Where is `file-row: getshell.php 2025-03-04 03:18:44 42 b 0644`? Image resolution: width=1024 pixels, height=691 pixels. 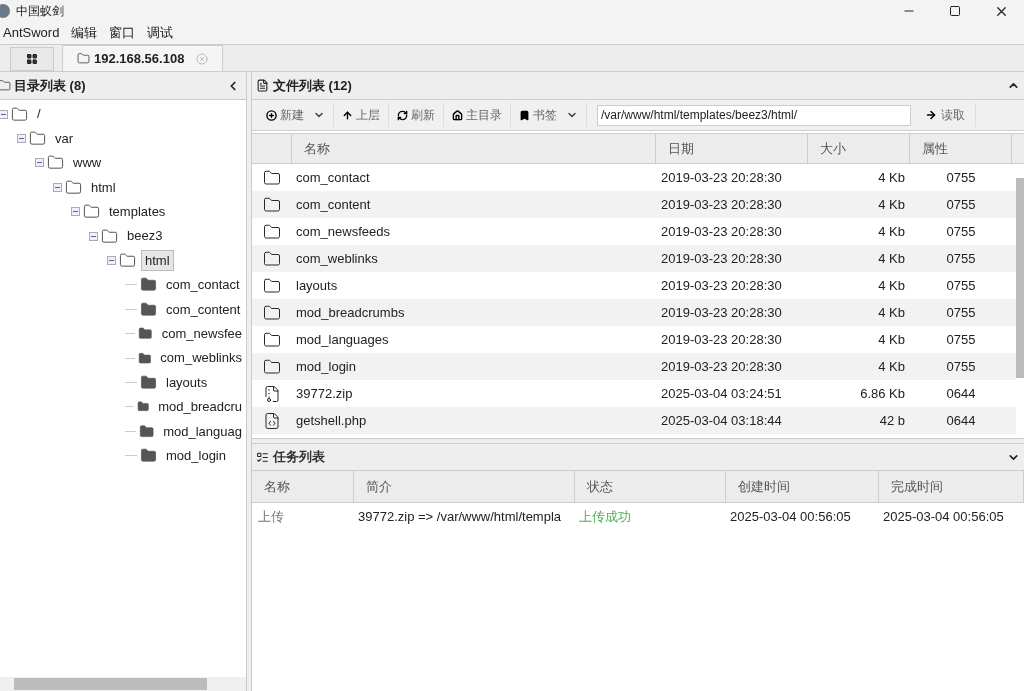 file-row: getshell.php 2025-03-04 03:18:44 42 b 0644 is located at coordinates (634, 420).